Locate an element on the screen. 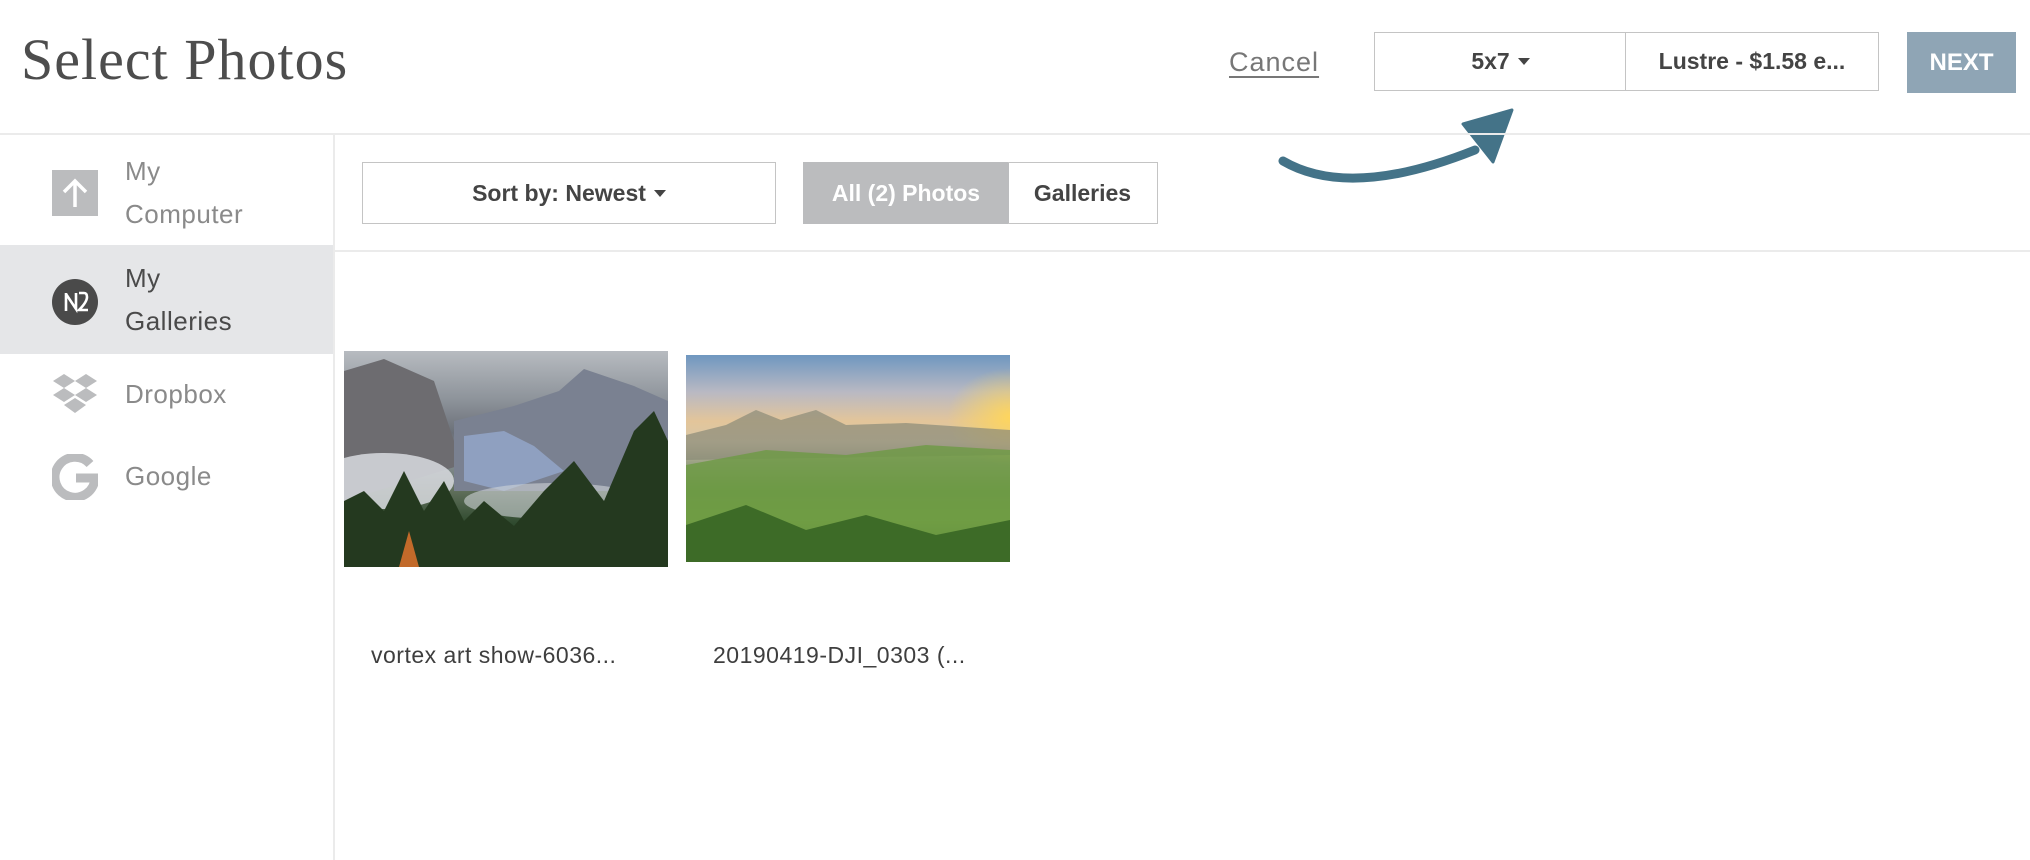 The image size is (2030, 860). sort-dropdown: Sort by: Newest is located at coordinates (569, 193).